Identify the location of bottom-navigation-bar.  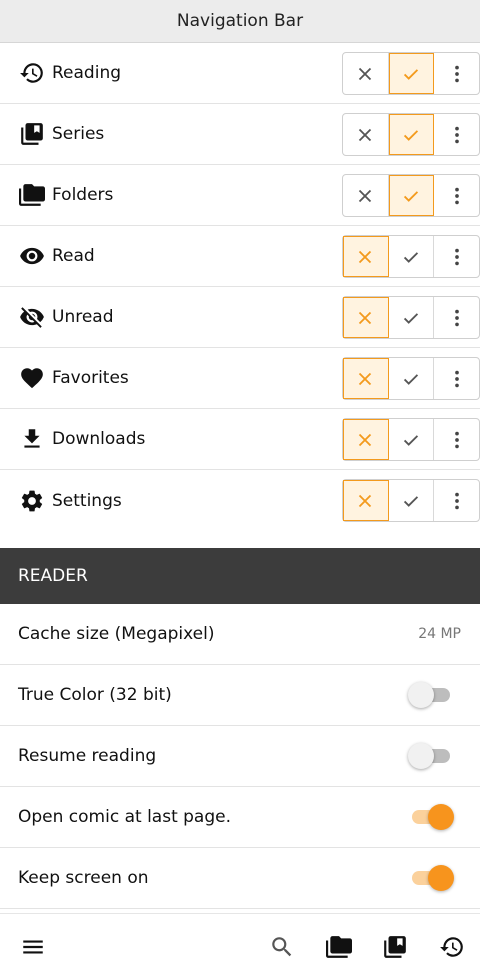
(240, 946).